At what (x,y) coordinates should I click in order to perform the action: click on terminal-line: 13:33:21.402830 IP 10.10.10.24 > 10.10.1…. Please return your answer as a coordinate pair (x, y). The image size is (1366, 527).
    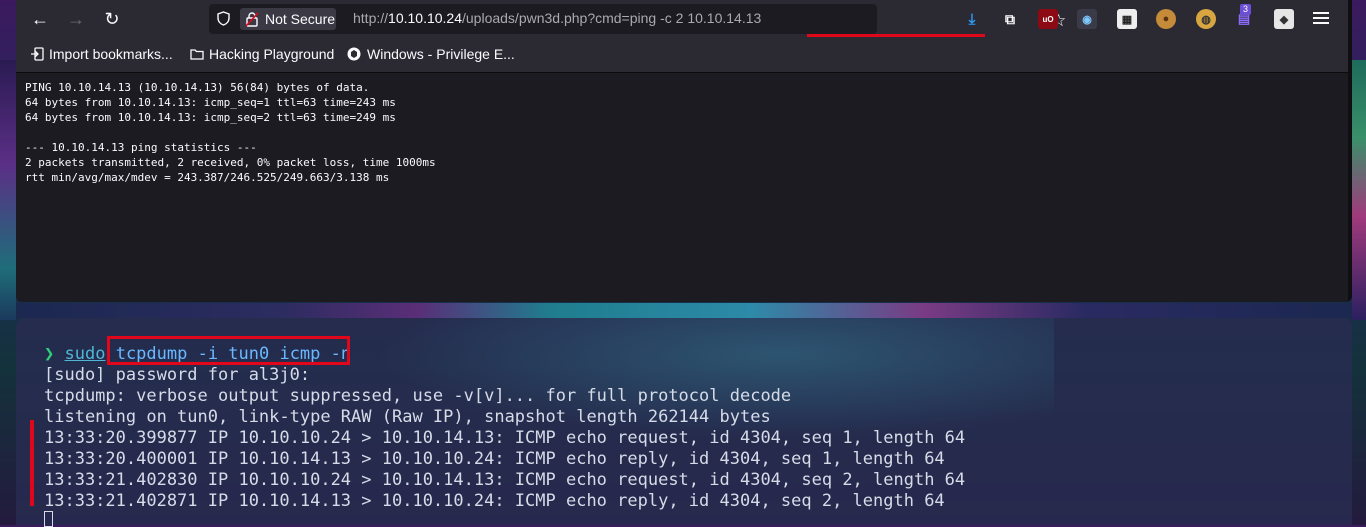
    Looking at the image, I should click on (505, 480).